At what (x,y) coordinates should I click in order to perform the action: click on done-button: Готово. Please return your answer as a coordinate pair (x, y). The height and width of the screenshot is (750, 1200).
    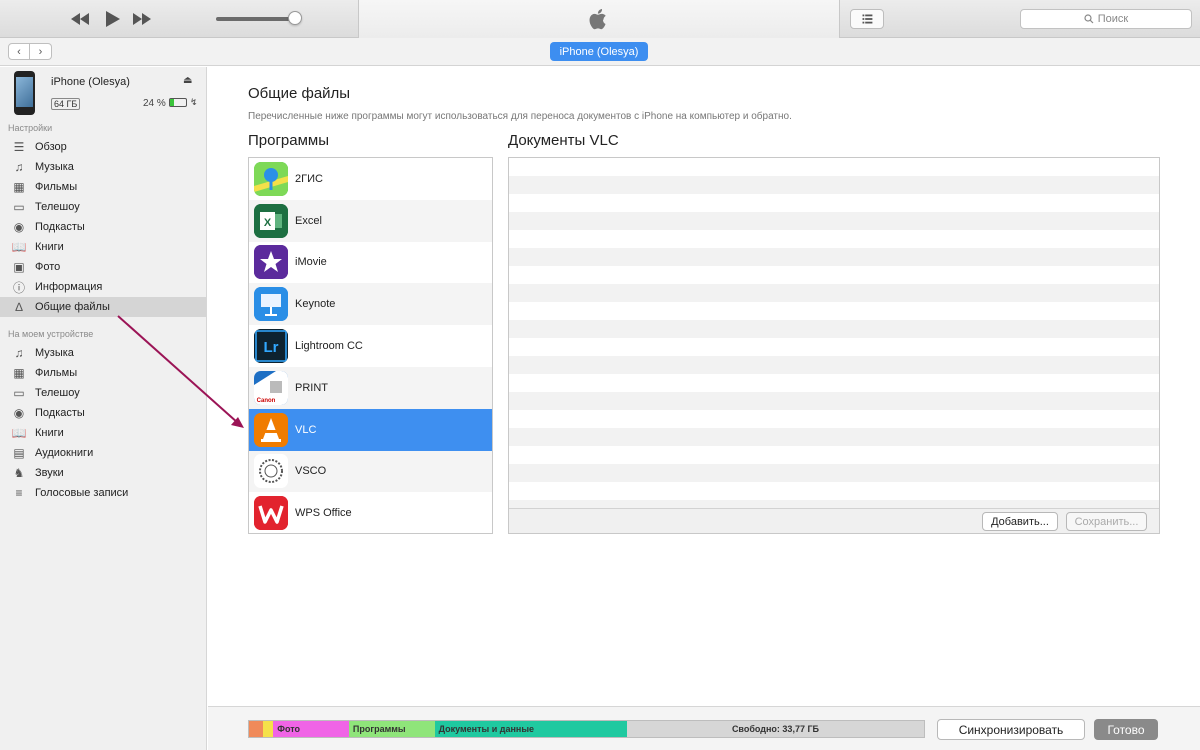
    Looking at the image, I should click on (1126, 729).